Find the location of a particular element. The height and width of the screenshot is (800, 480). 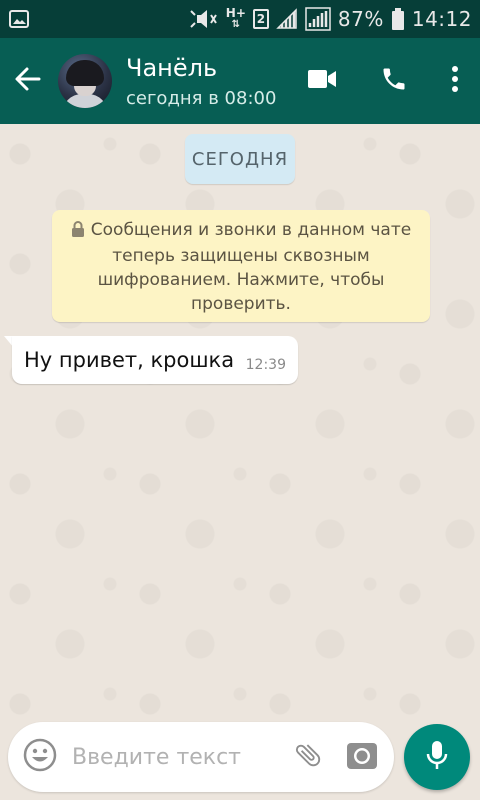

emoji-button is located at coordinates (40, 757).